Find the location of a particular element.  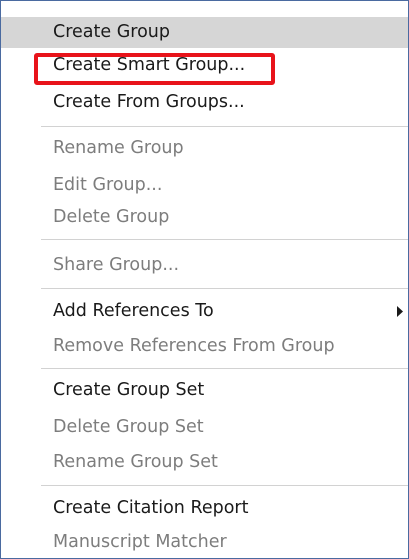

menu-item-rename-group: Rename Group is located at coordinates (204, 148).